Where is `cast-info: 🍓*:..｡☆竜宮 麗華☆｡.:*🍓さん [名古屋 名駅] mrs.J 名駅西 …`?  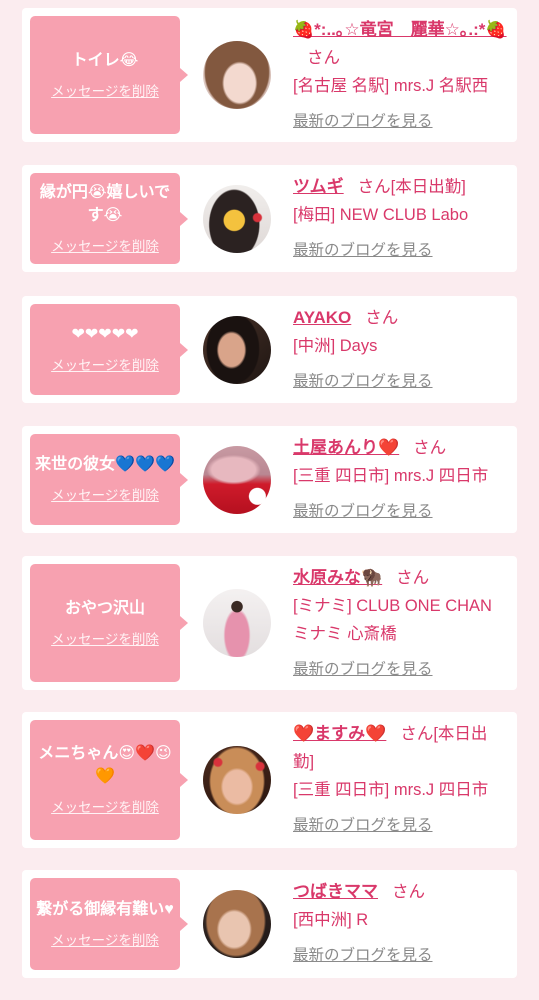
cast-info: 🍓*:..｡☆竜宮 麗華☆｡.:*🍓さん [名古屋 名駅] mrs.J 名駅西 … is located at coordinates (400, 76).